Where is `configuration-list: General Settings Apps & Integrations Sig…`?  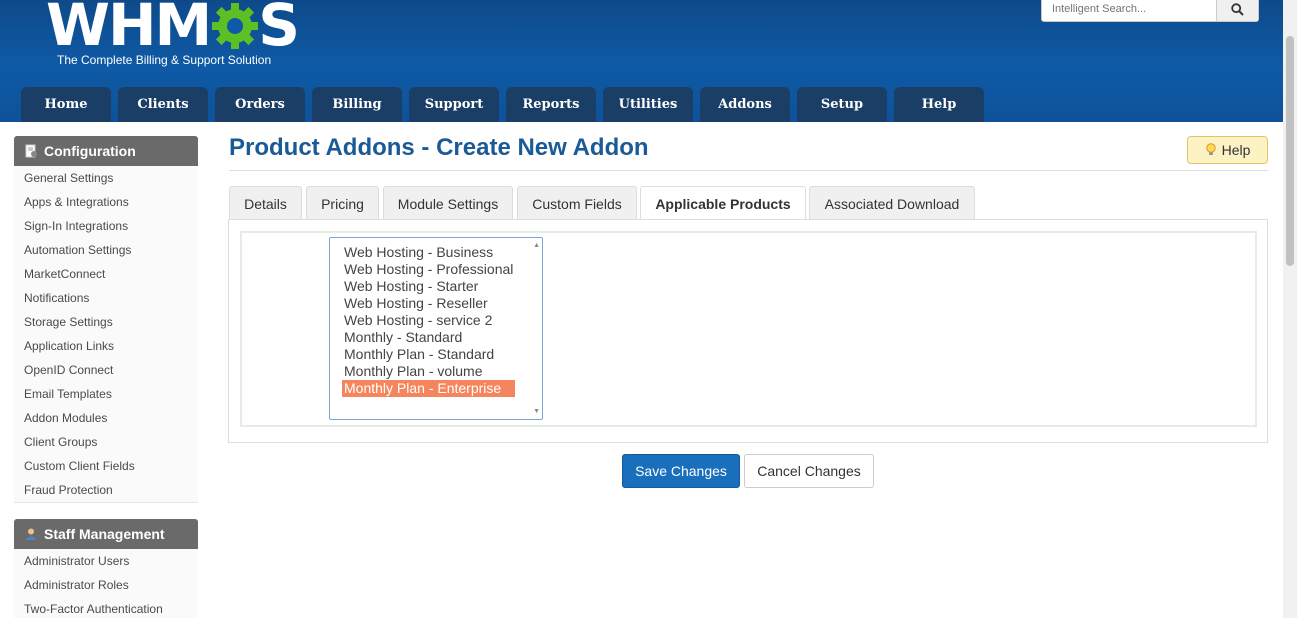
configuration-list: General Settings Apps & Integrations Sig… is located at coordinates (106, 334).